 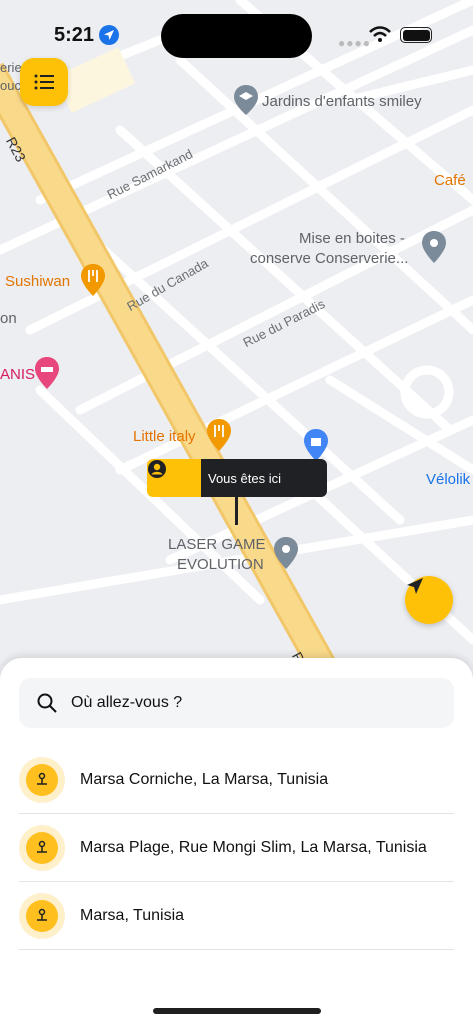 What do you see at coordinates (246, 100) in the screenshot?
I see `school-pin-icon` at bounding box center [246, 100].